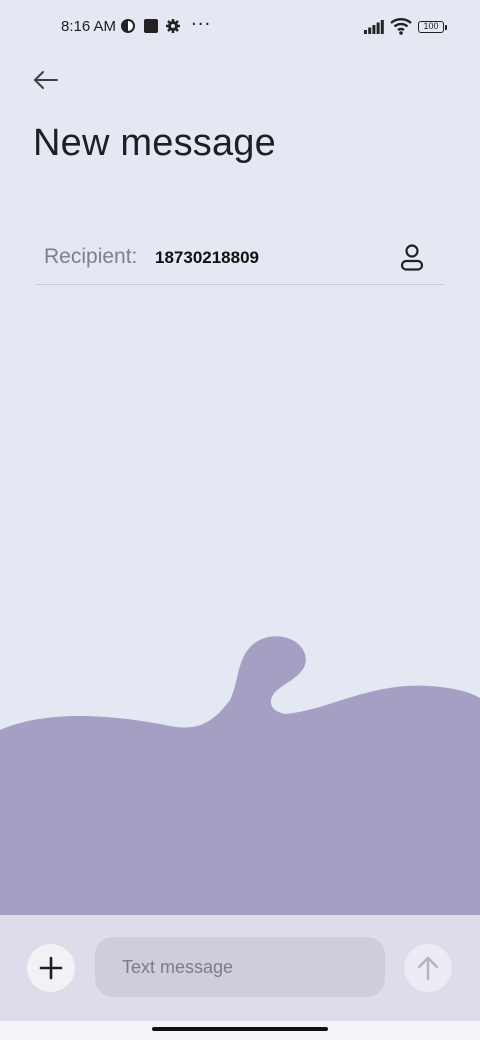 The width and height of the screenshot is (480, 1040). I want to click on add-attachment-button, so click(51, 968).